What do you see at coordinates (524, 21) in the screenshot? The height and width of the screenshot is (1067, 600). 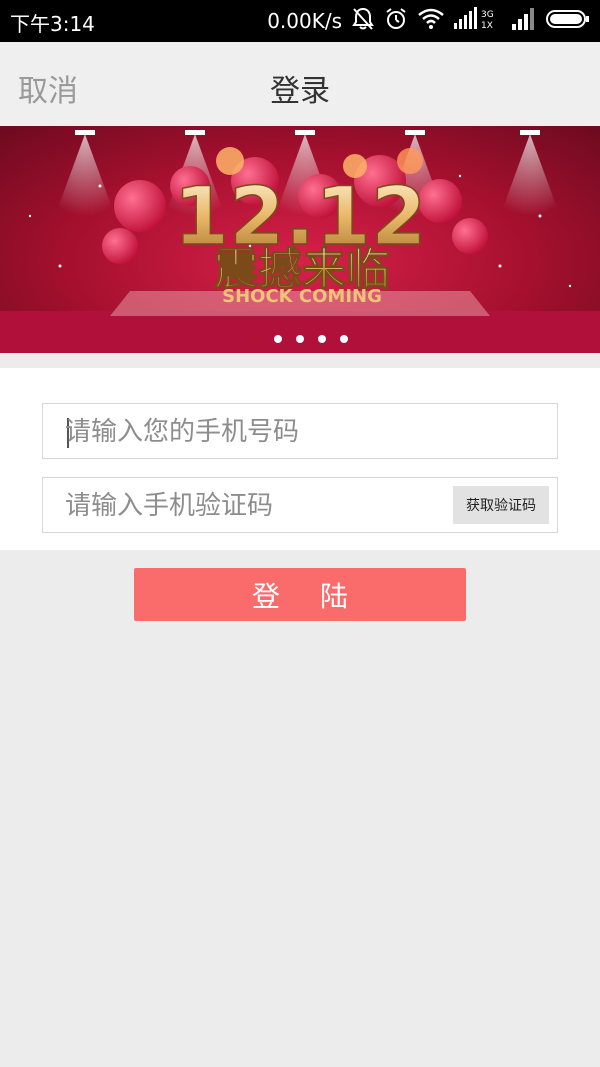 I see `signal-icon` at bounding box center [524, 21].